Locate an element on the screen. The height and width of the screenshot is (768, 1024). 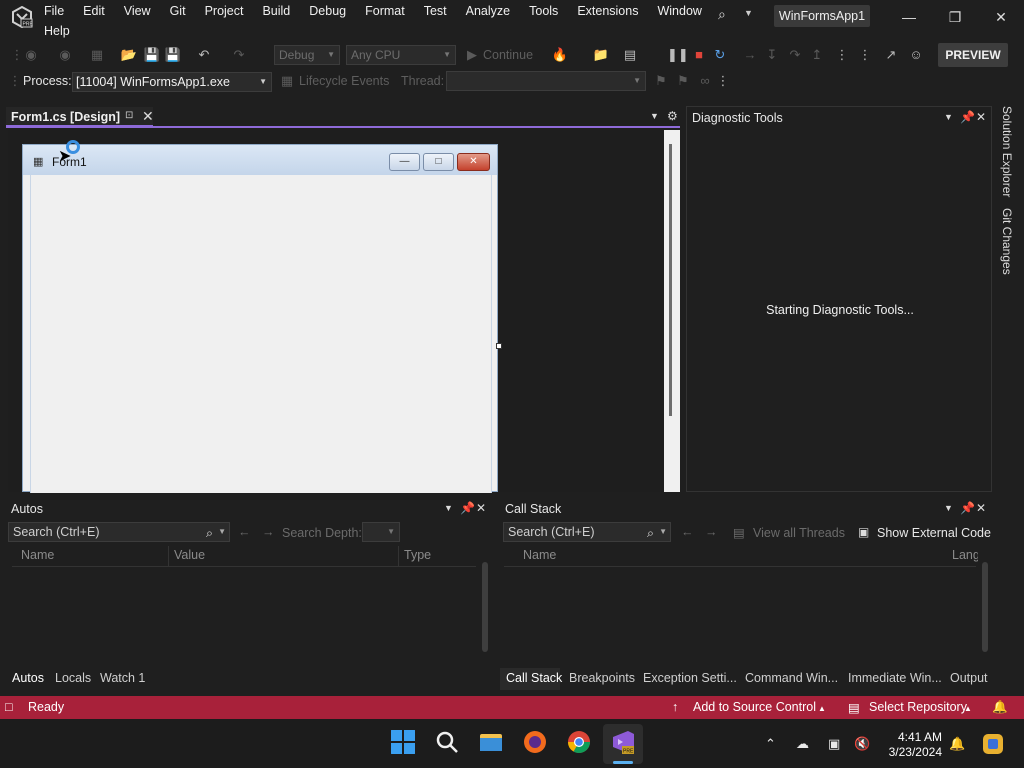
tab-locals: Locals is located at coordinates (73, 678).